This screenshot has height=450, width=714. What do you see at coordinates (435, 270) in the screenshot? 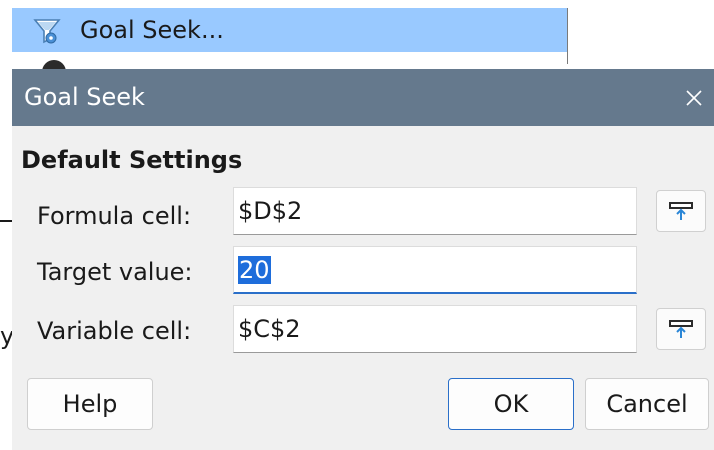
I see `target-value-input: 20` at bounding box center [435, 270].